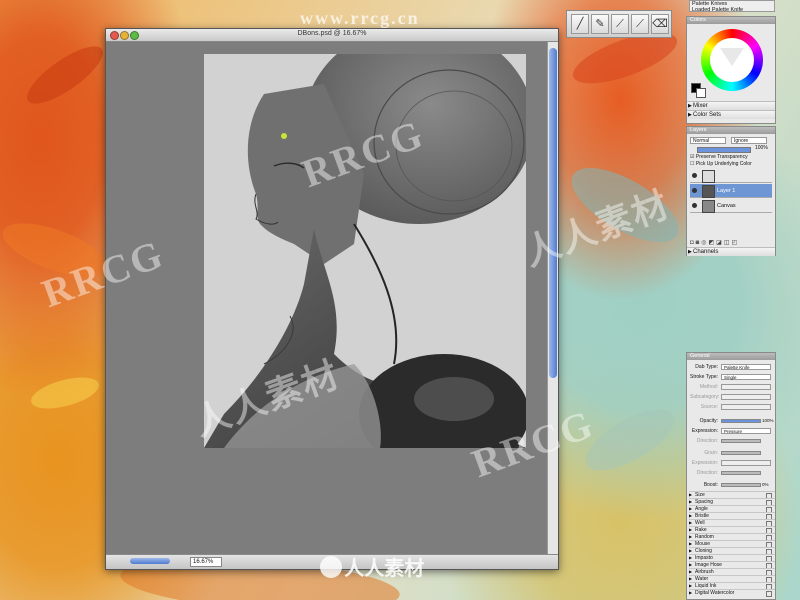  What do you see at coordinates (660, 24) in the screenshot?
I see `eraser-tool-icon: ⌫` at bounding box center [660, 24].